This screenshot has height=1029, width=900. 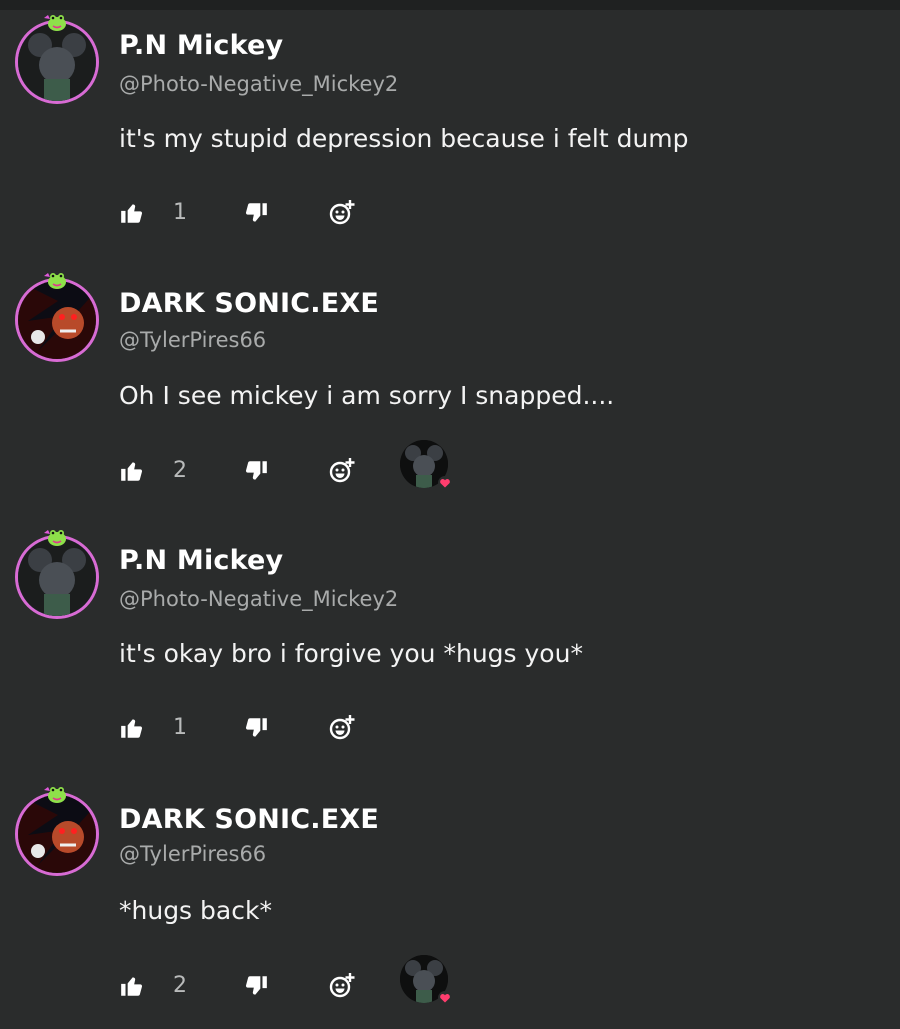 What do you see at coordinates (351, 653) in the screenshot?
I see `comment-text: it's okay bro i forgive you *hugs you*` at bounding box center [351, 653].